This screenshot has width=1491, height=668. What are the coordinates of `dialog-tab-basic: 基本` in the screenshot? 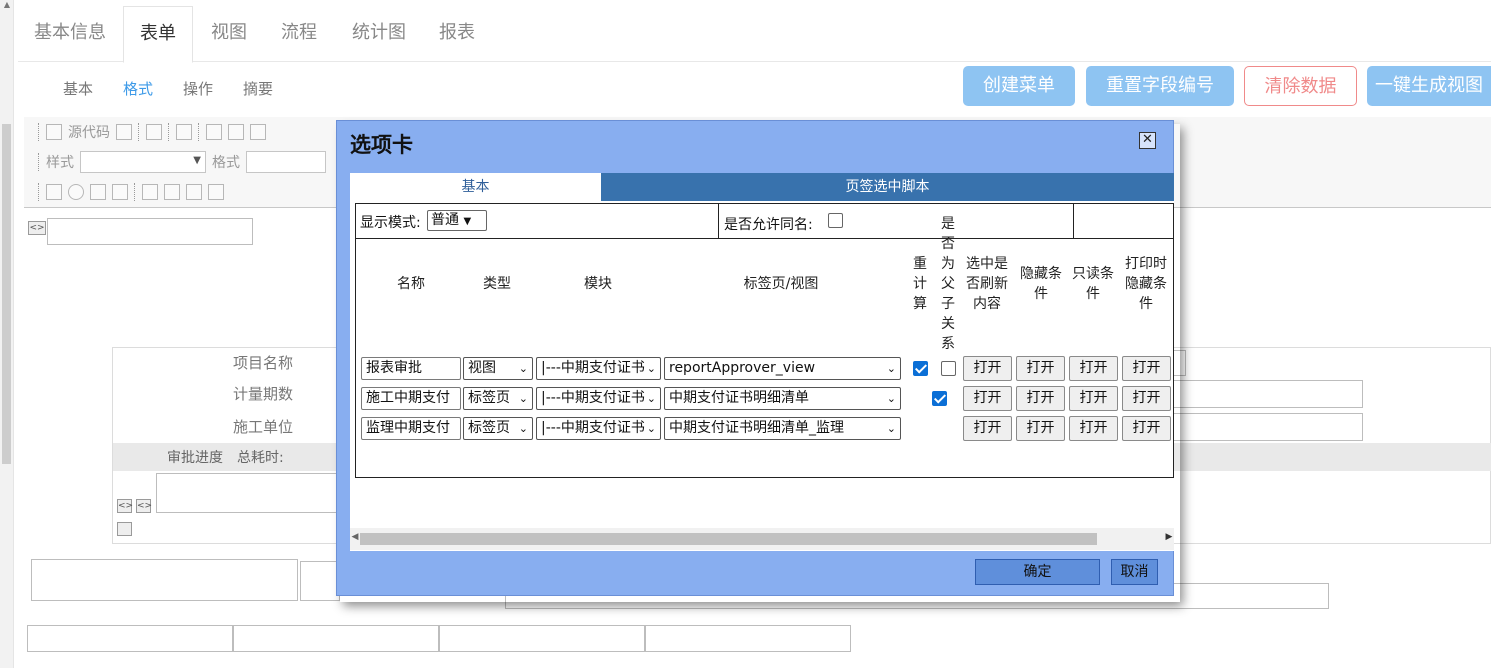 It's located at (475, 187).